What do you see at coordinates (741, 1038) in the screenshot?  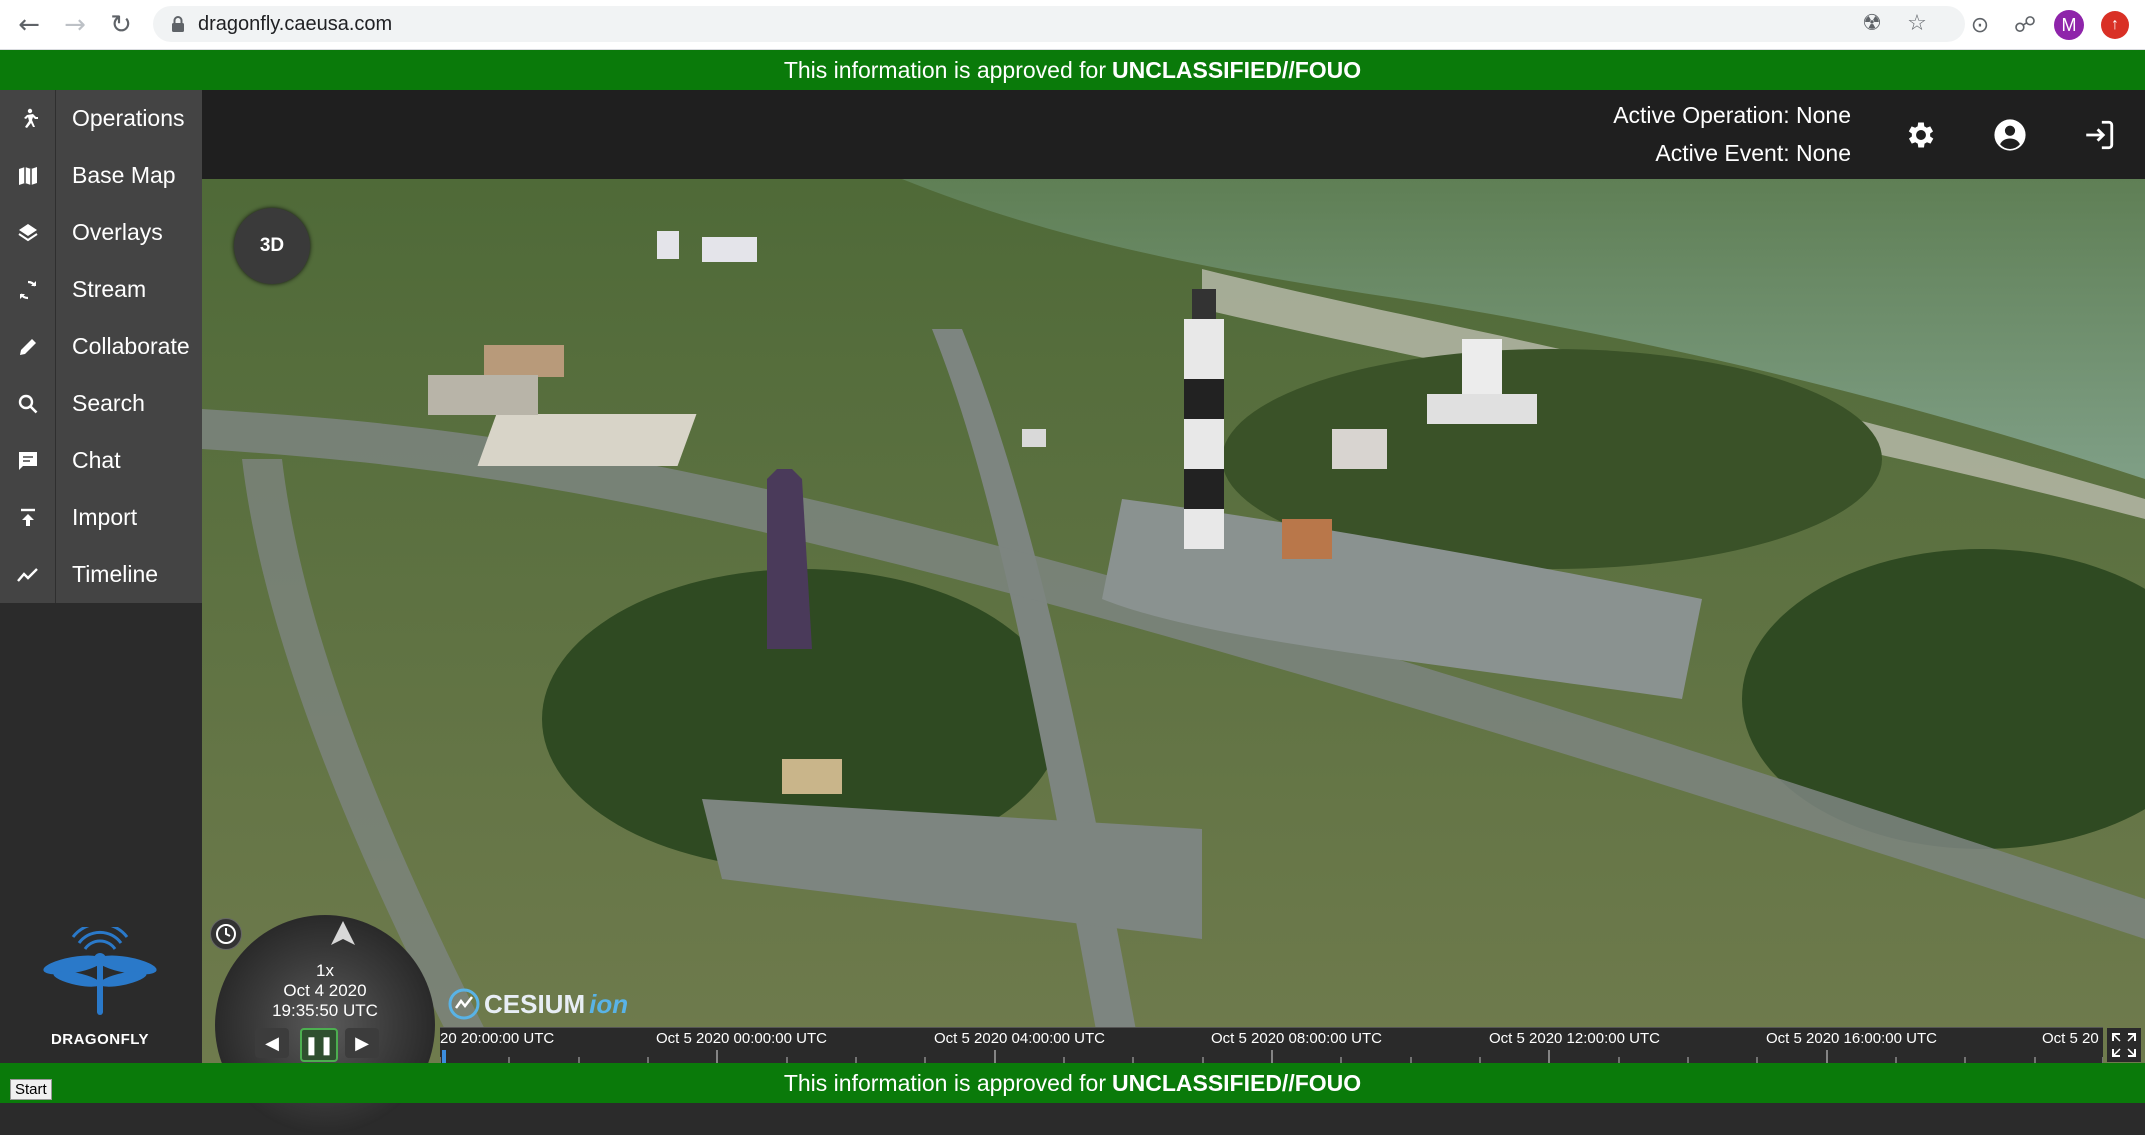 I see `timeline-label: Oct 5 2020 00:00:00 UTC` at bounding box center [741, 1038].